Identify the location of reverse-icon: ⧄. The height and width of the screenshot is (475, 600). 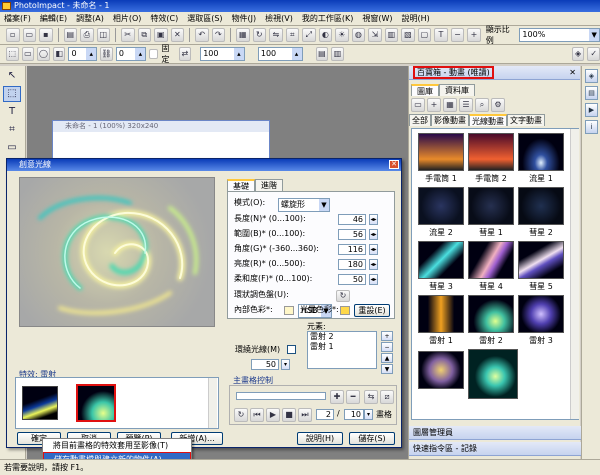
(387, 397).